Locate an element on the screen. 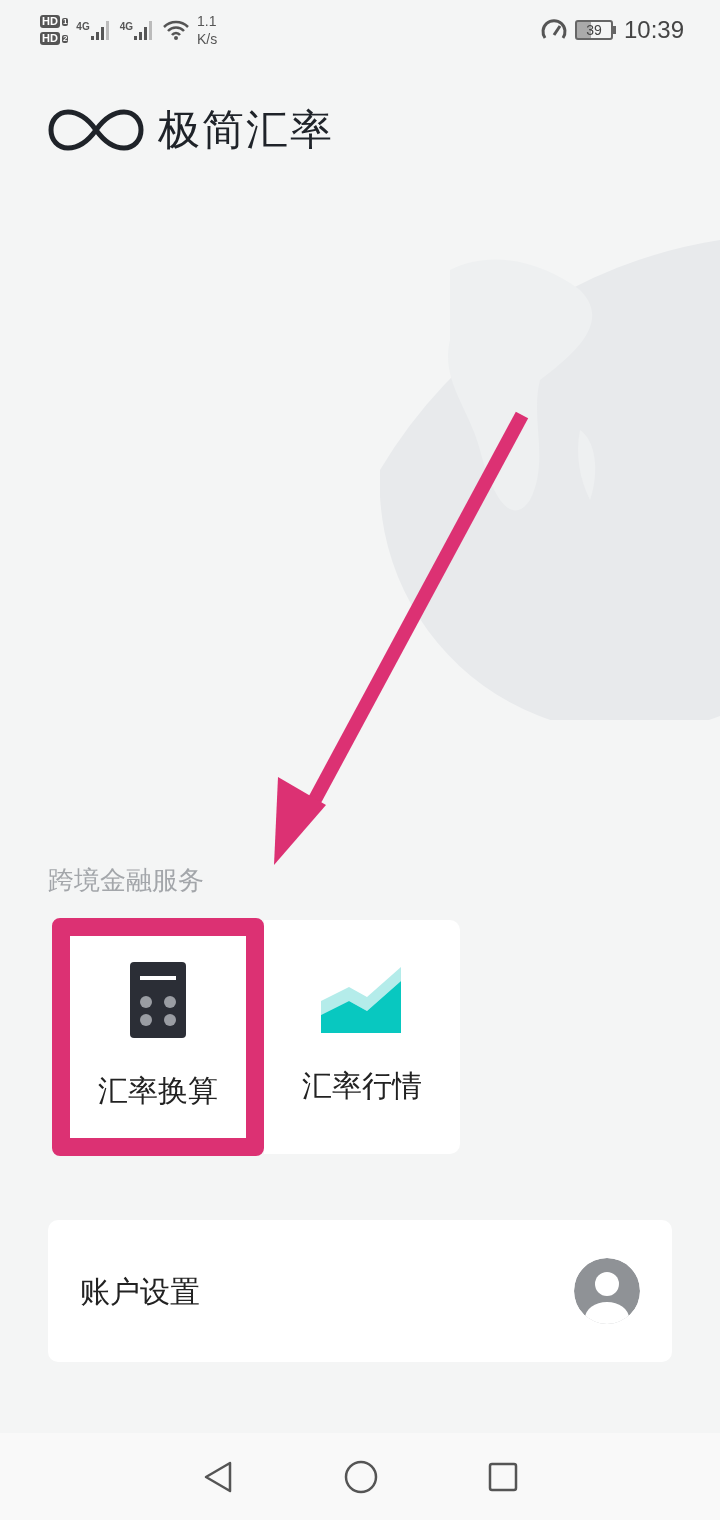 This screenshot has height=1520, width=720. clock: 10:39 is located at coordinates (653, 30).